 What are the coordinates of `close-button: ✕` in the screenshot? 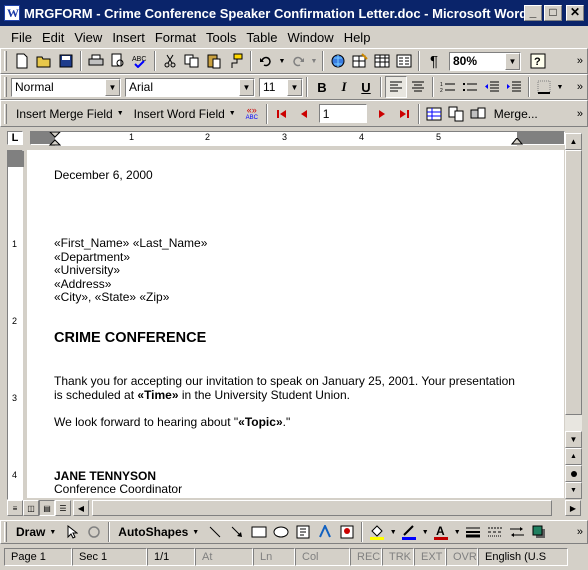 It's located at (575, 13).